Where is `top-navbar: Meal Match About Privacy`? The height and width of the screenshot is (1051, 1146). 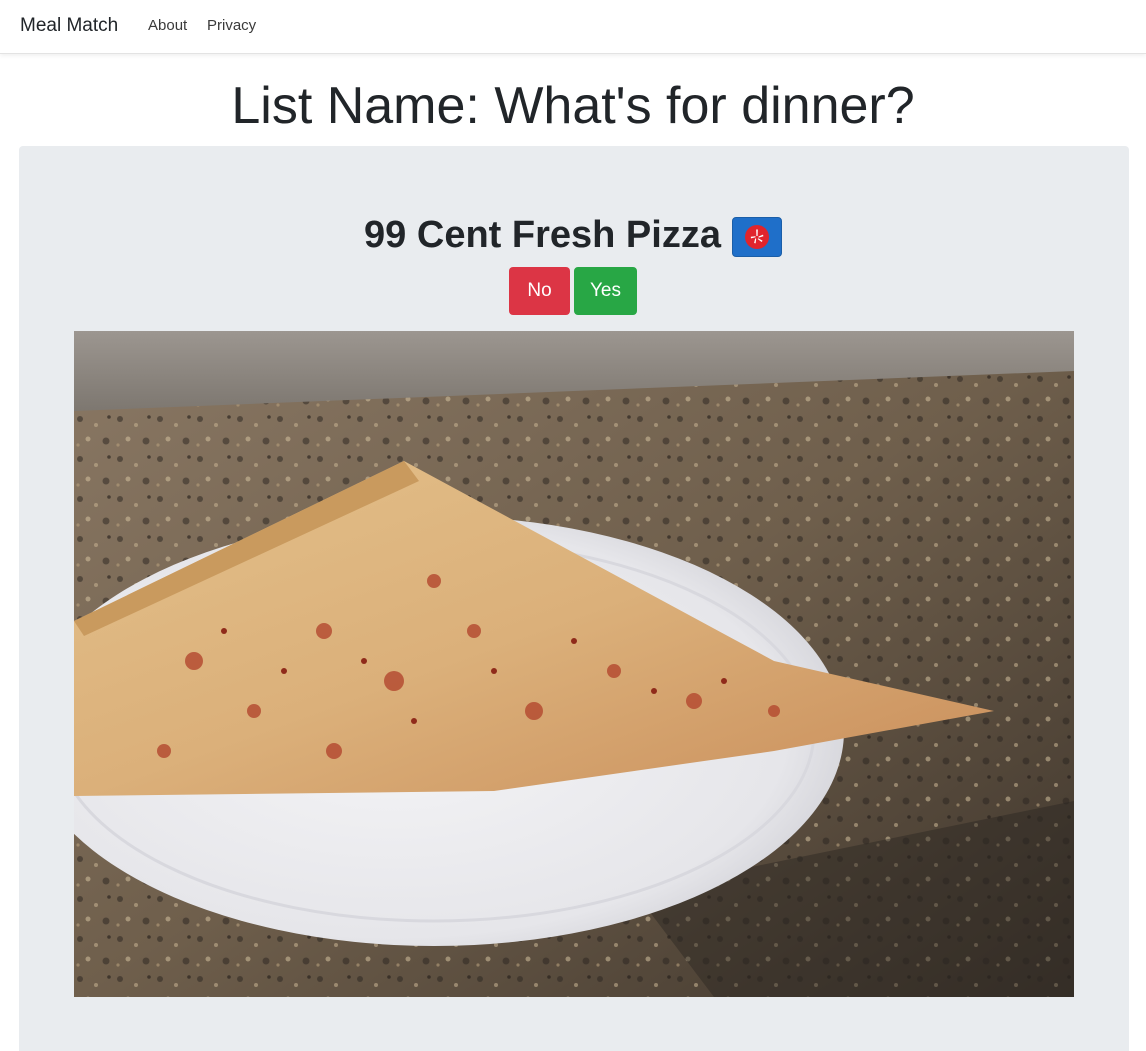
top-navbar: Meal Match About Privacy is located at coordinates (573, 27).